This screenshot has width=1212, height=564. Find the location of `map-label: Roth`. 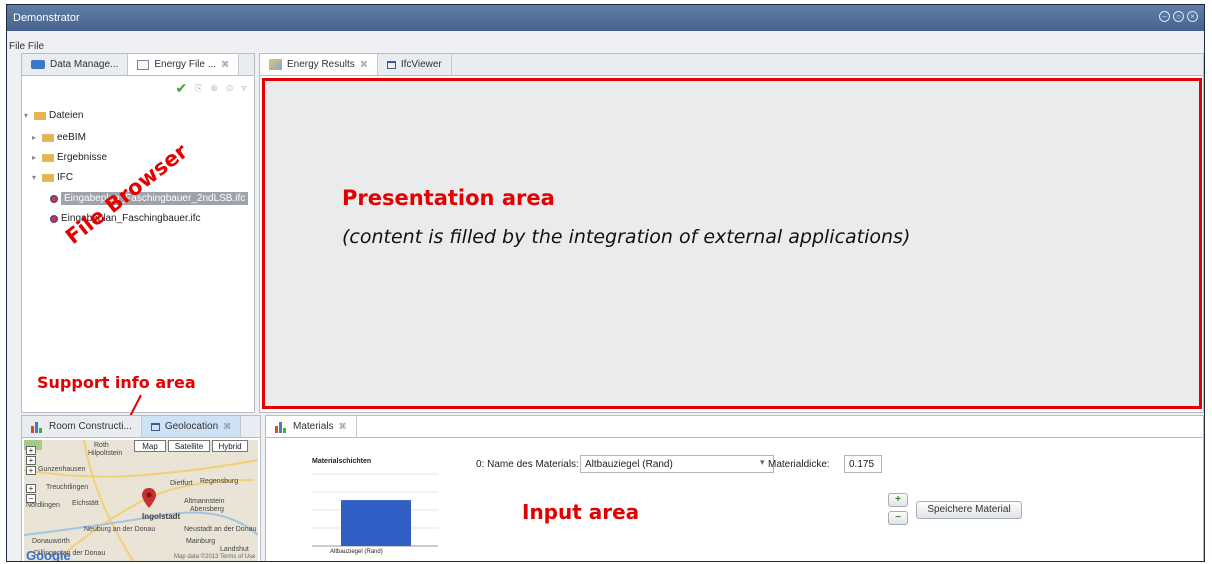

map-label: Roth is located at coordinates (101, 445).